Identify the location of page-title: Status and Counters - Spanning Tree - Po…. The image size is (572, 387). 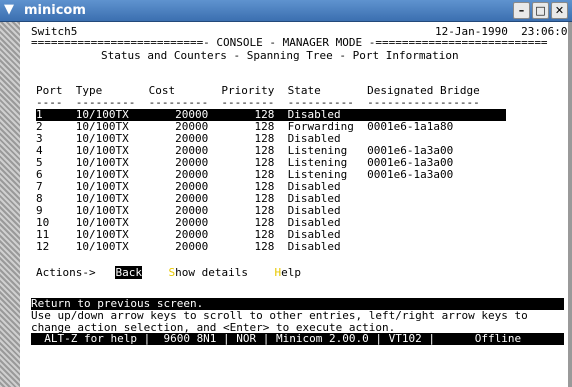
(280, 55).